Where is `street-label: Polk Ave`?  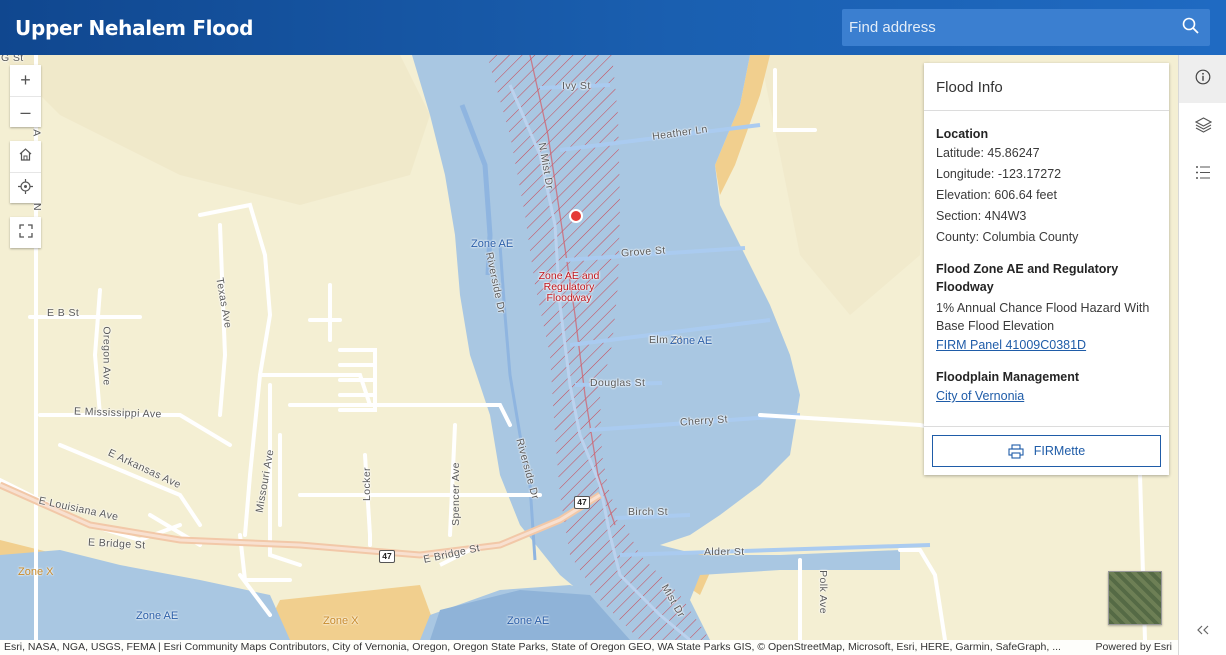
street-label: Polk Ave is located at coordinates (822, 592).